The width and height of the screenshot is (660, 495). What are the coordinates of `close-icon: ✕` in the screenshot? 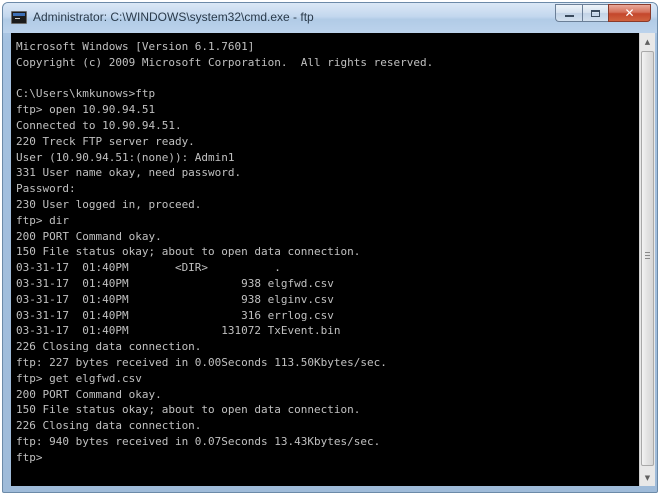 It's located at (629, 13).